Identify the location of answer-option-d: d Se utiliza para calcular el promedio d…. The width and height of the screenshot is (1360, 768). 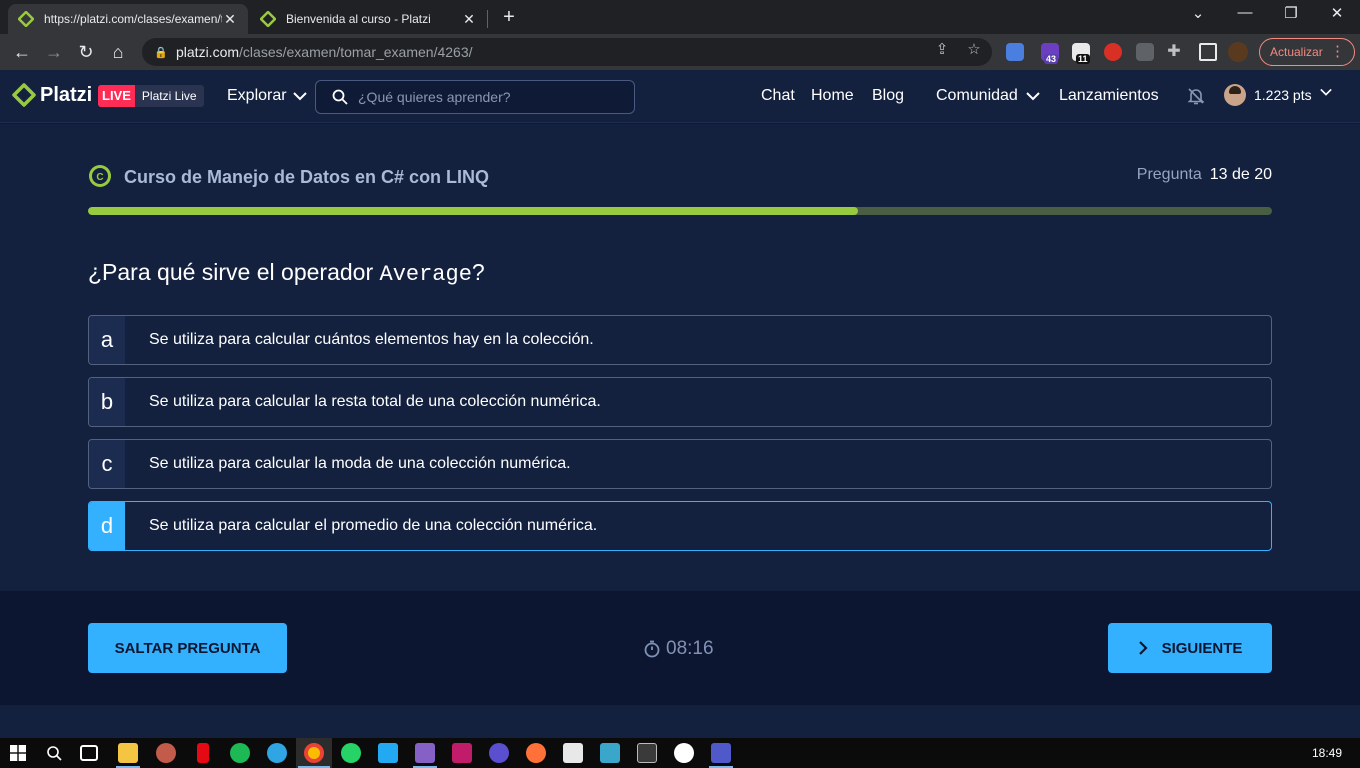
(680, 526).